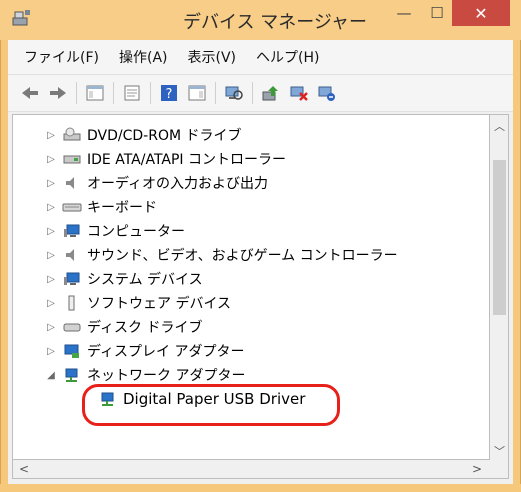  Describe the element at coordinates (164, 136) in the screenshot. I see `tree-item-label: DVD/CD-ROM ドライブ` at that location.